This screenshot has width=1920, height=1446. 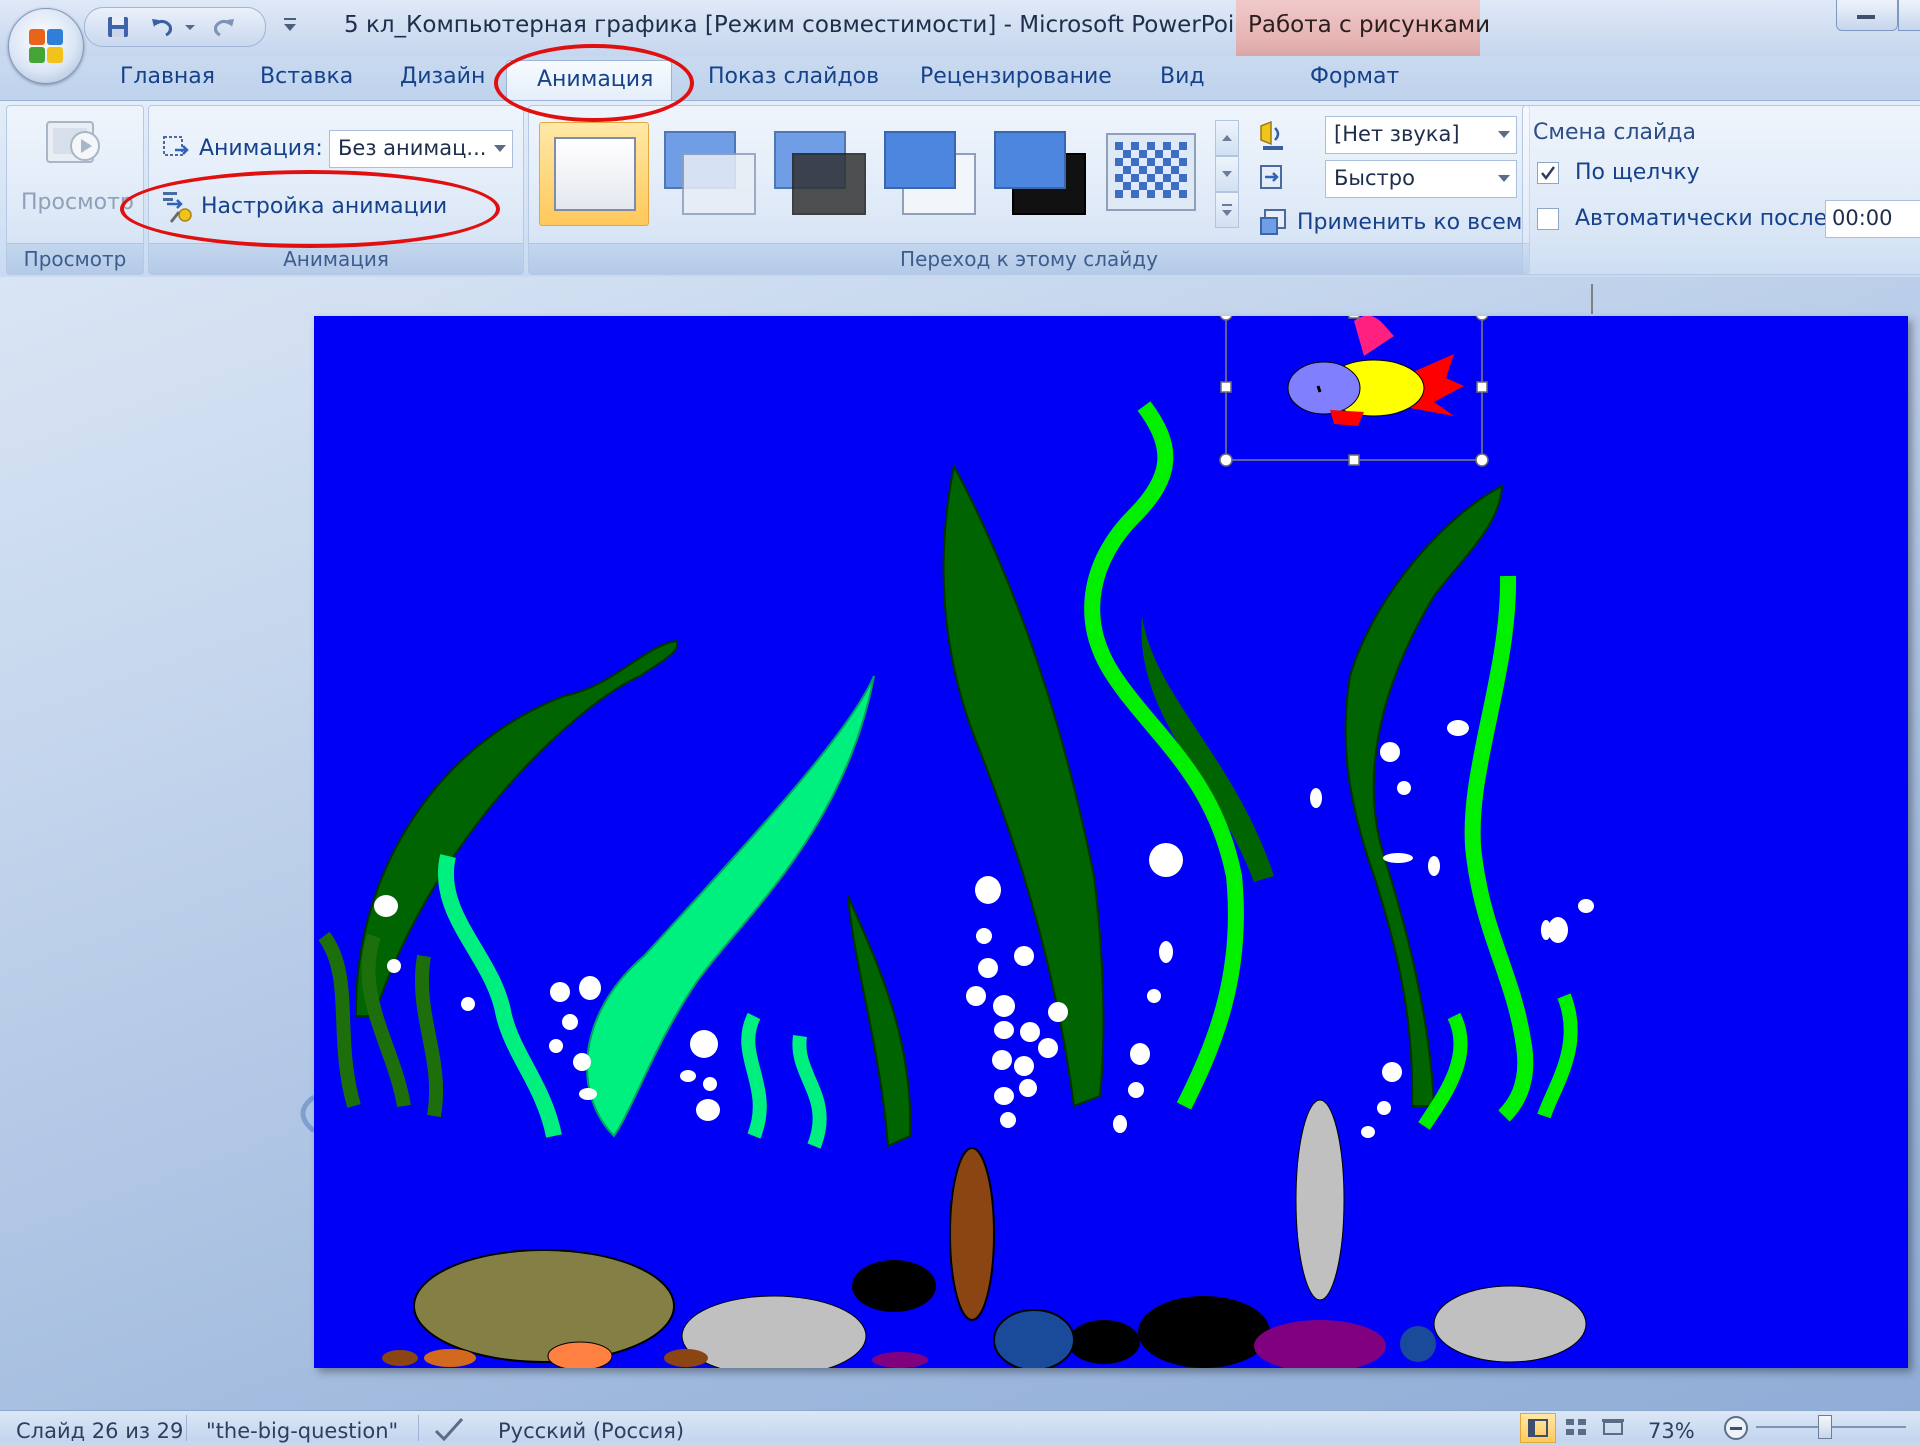 What do you see at coordinates (1499, 848) in the screenshot?
I see `seaweed-bright-right` at bounding box center [1499, 848].